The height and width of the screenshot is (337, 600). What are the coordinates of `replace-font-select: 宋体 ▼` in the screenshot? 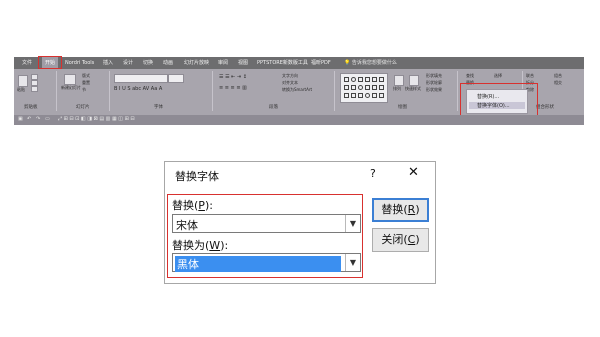 It's located at (266, 223).